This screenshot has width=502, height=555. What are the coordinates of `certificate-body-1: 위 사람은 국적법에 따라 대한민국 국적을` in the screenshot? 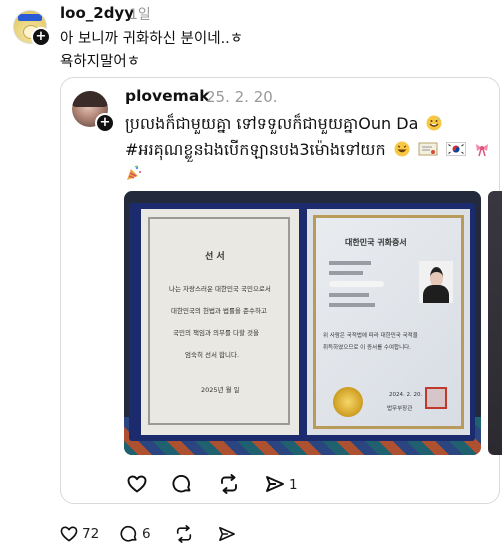 It's located at (370, 336).